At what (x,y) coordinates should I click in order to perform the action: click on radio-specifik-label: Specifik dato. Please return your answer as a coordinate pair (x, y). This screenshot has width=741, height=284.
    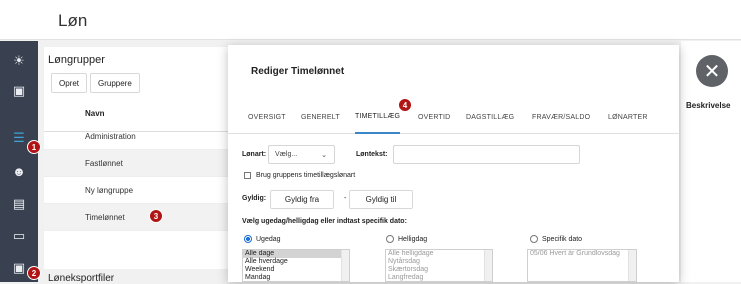
    Looking at the image, I should click on (562, 239).